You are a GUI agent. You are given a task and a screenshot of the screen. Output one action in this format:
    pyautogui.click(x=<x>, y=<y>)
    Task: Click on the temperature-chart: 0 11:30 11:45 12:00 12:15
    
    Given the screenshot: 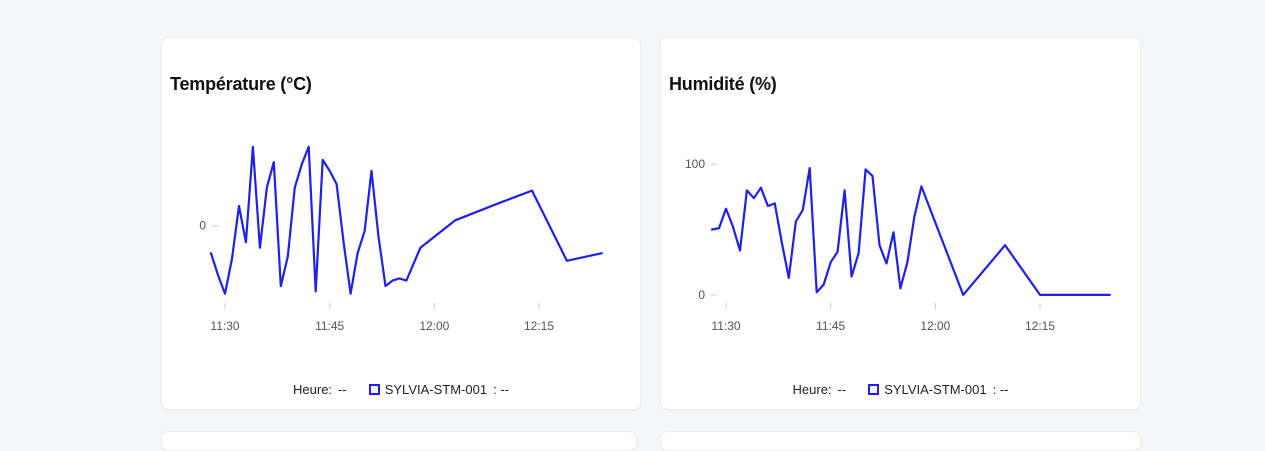 What is the action you would take?
    pyautogui.click(x=401, y=239)
    